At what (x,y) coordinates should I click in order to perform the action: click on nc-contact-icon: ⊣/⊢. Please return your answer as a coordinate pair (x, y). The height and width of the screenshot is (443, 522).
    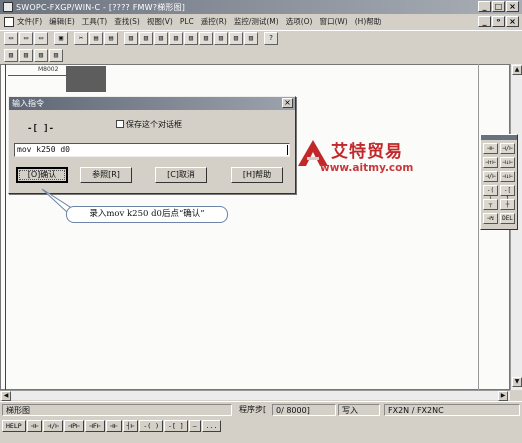
    Looking at the image, I should click on (507, 148).